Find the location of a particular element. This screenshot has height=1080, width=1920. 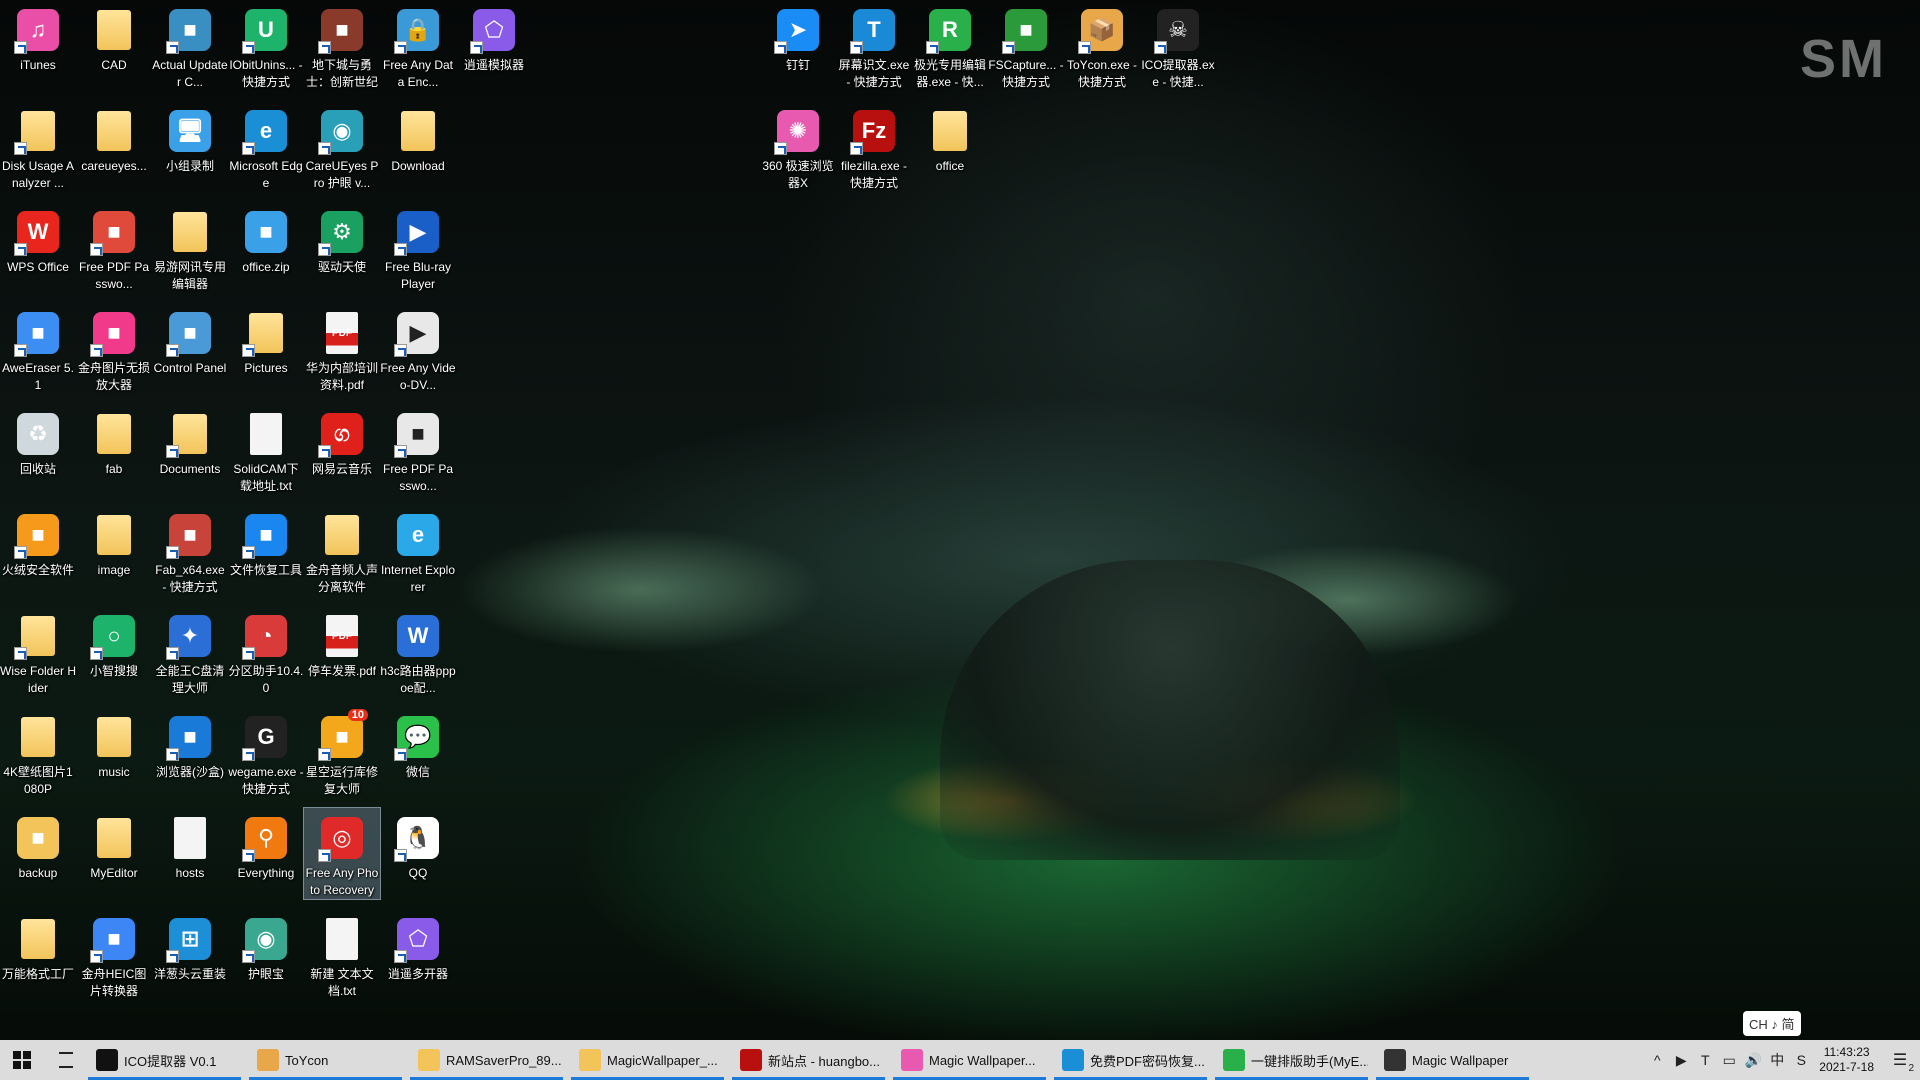

desktop-icon: Fz filezilla.exe - 快捷方式 is located at coordinates (874, 146).